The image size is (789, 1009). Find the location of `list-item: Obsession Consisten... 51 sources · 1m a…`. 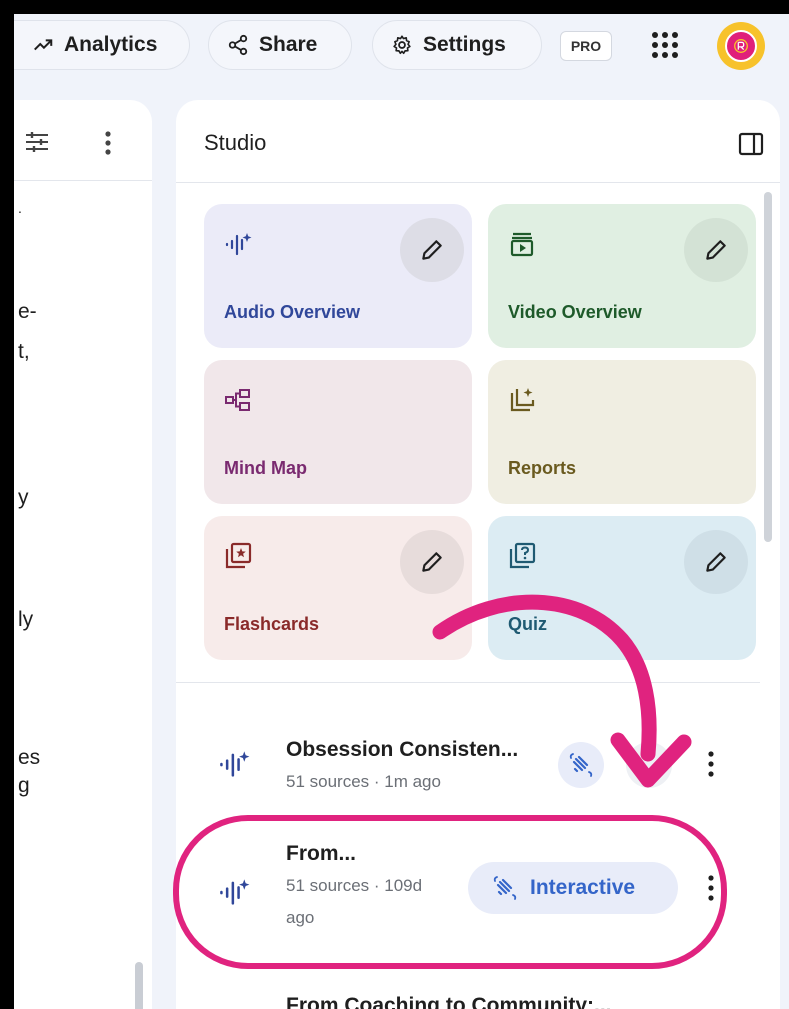

list-item: Obsession Consisten... 51 sources · 1m a… is located at coordinates (478, 770).